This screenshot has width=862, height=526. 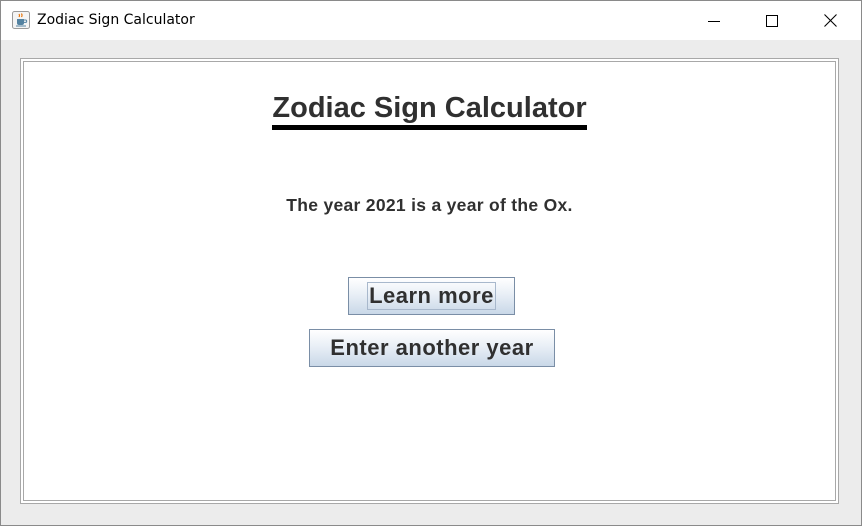 I want to click on zodiac-result-text: The year 2021 is a year of the Ox., so click(x=429, y=205).